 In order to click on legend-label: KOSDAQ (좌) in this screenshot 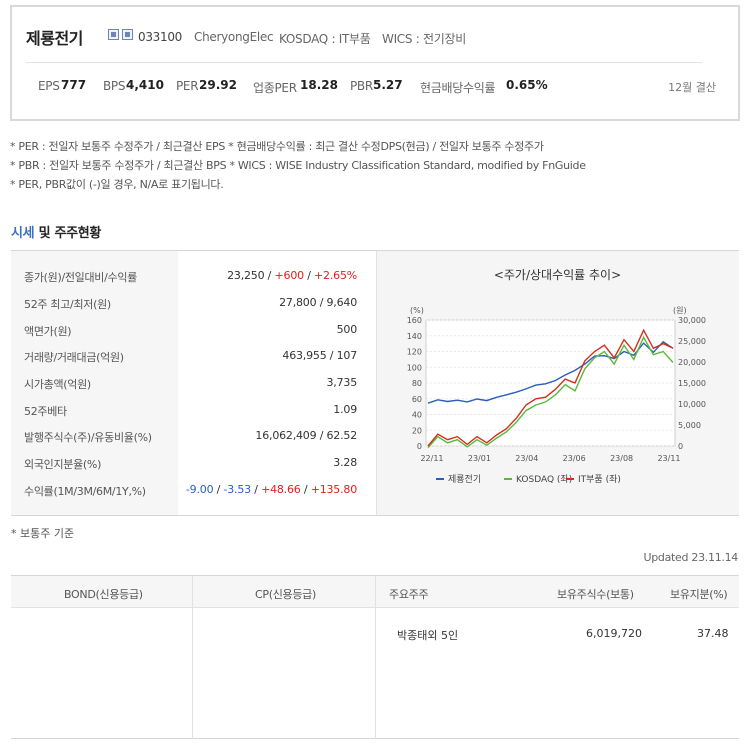, I will do `click(544, 479)`.